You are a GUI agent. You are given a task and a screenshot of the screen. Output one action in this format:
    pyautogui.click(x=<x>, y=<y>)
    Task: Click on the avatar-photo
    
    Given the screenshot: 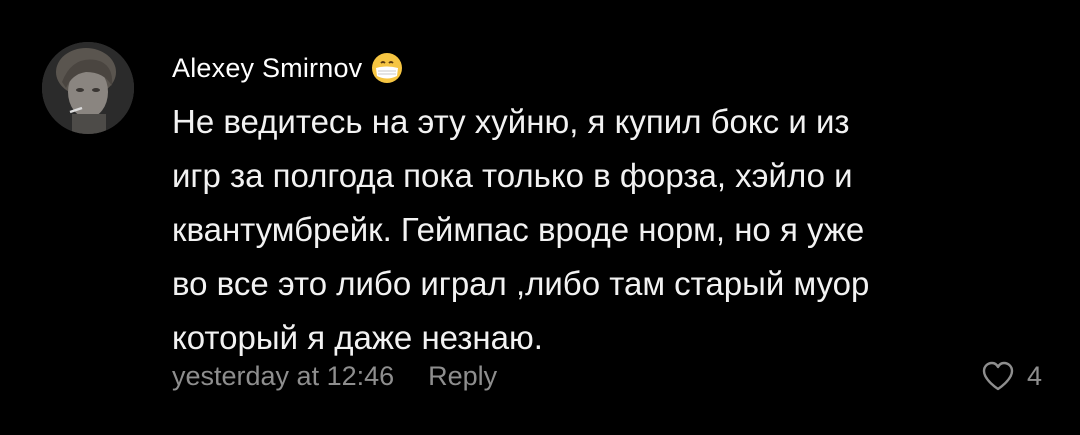 What is the action you would take?
    pyautogui.click(x=88, y=88)
    